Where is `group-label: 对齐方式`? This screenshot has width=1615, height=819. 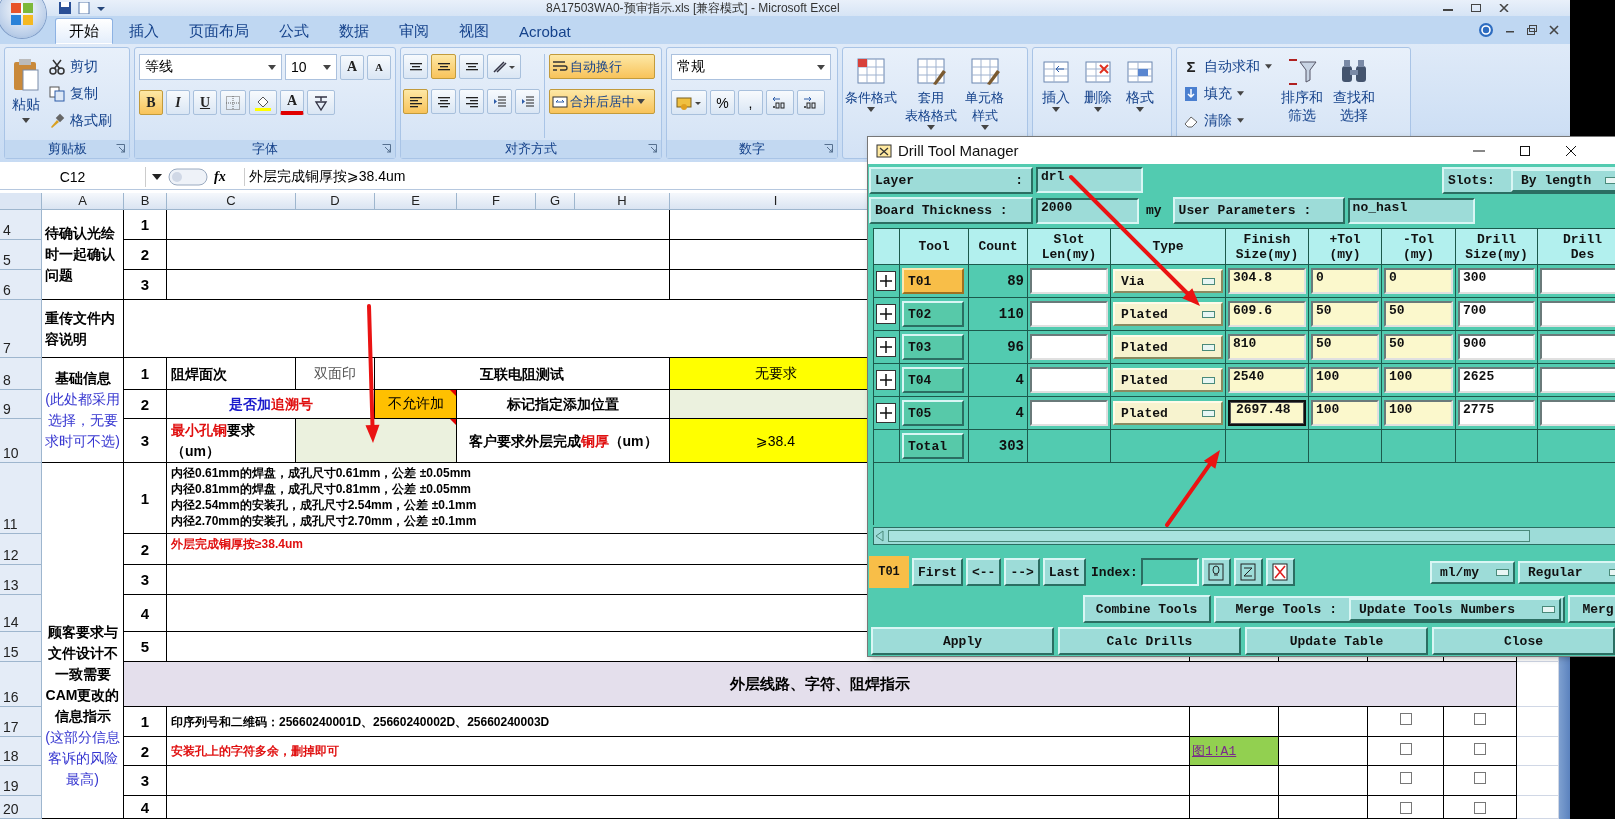
group-label: 对齐方式 is located at coordinates (531, 149).